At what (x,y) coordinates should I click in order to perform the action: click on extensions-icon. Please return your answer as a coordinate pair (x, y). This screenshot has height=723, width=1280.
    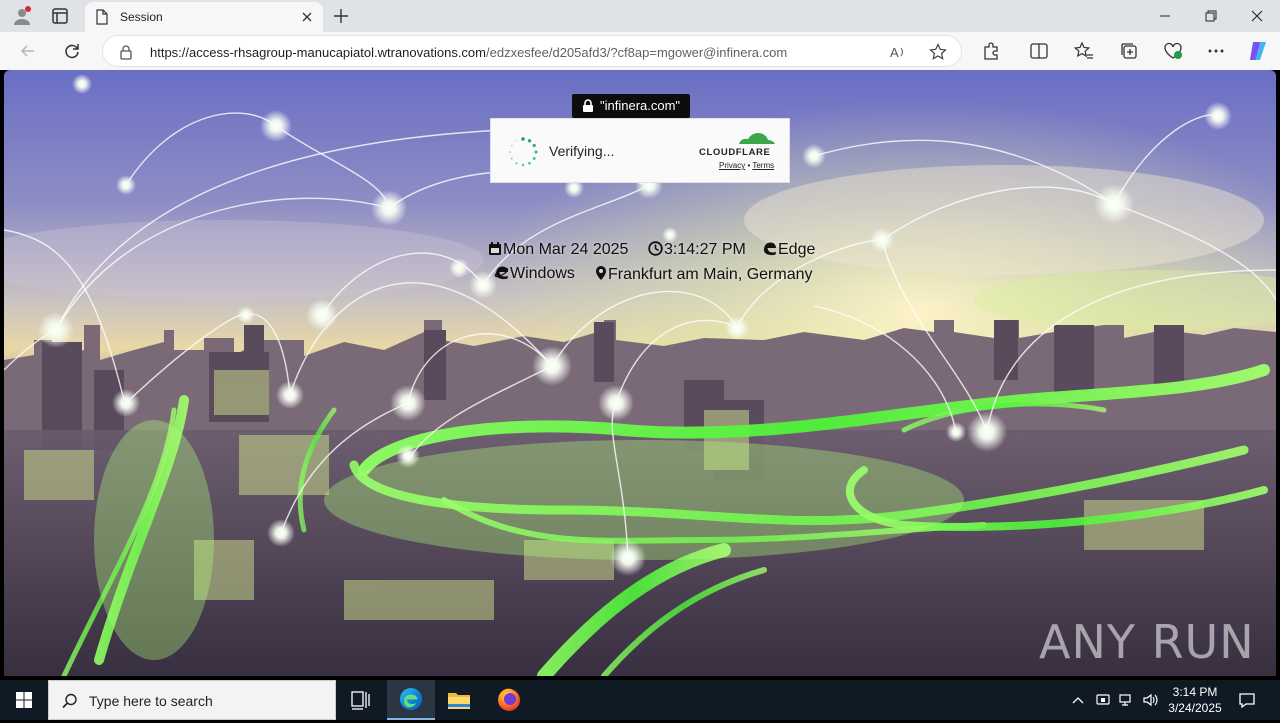
    Looking at the image, I should click on (991, 51).